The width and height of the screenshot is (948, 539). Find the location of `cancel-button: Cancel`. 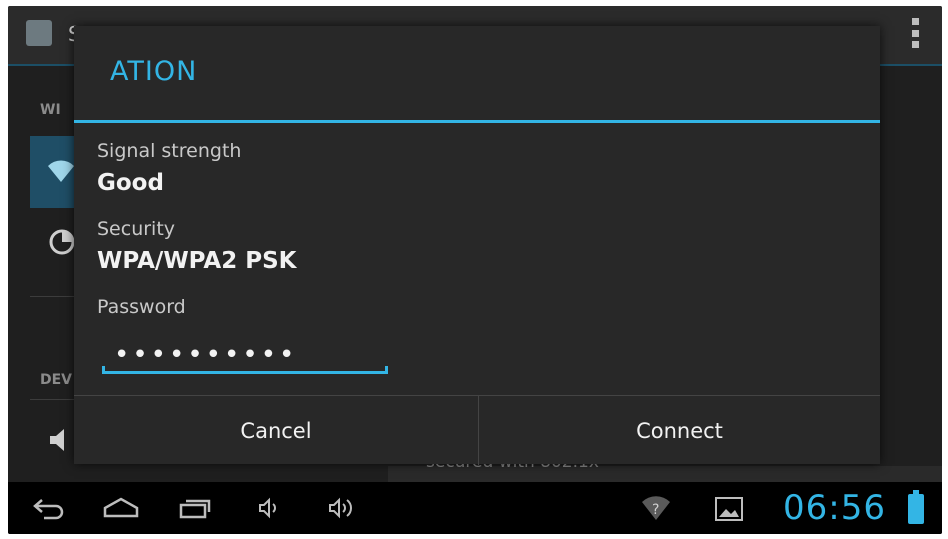

cancel-button: Cancel is located at coordinates (276, 430).